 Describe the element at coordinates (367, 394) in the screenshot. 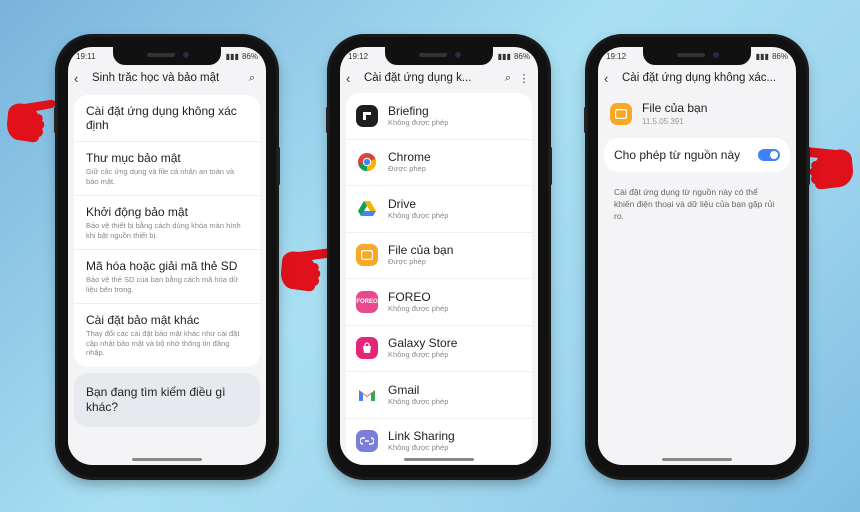

I see `gmail-icon` at that location.